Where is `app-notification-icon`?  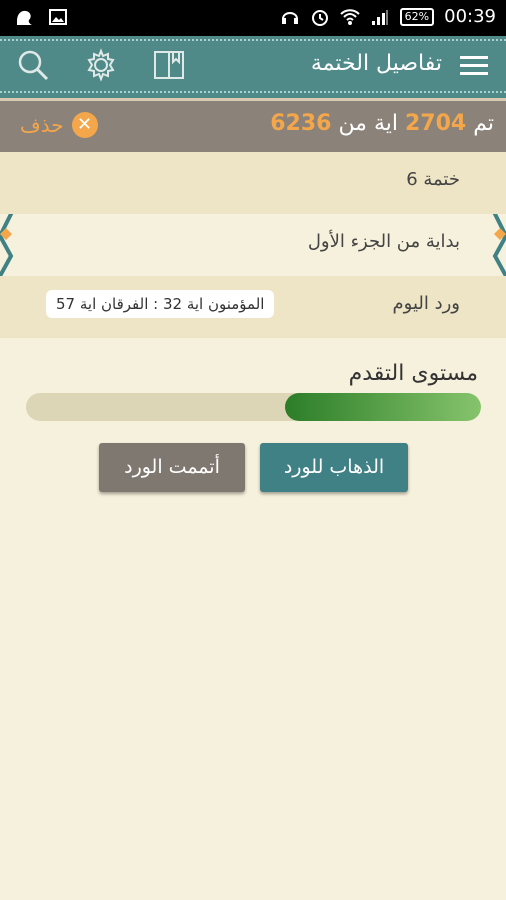 app-notification-icon is located at coordinates (24, 17).